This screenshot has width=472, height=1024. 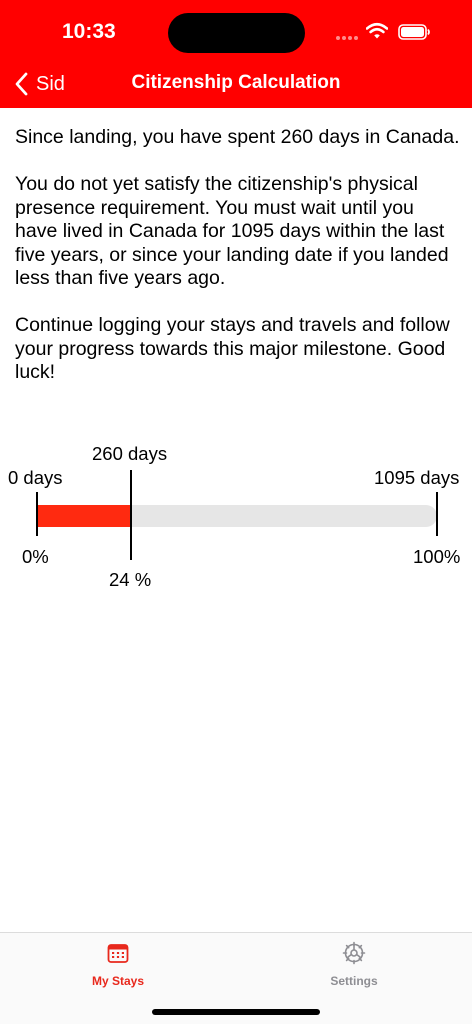 What do you see at coordinates (118, 953) in the screenshot?
I see `calendar-icon` at bounding box center [118, 953].